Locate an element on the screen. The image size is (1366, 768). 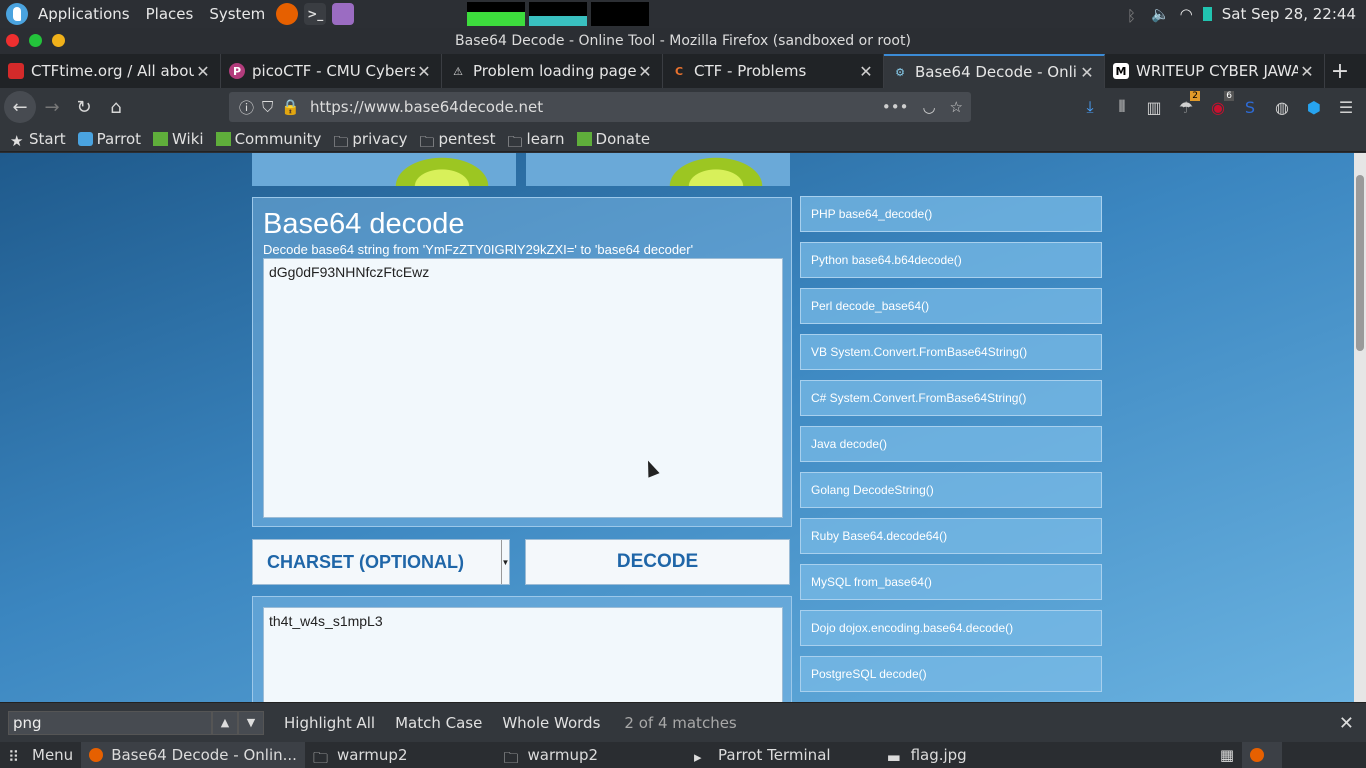
workspace-switcher-icon: ▦ is located at coordinates (1227, 755).